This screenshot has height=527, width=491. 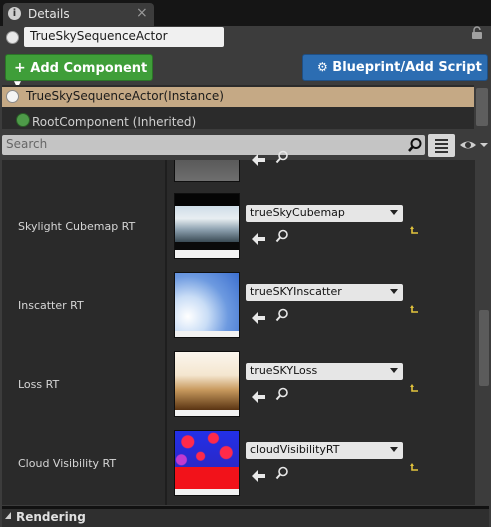 I want to click on eye-visibility-icon, so click(x=474, y=145).